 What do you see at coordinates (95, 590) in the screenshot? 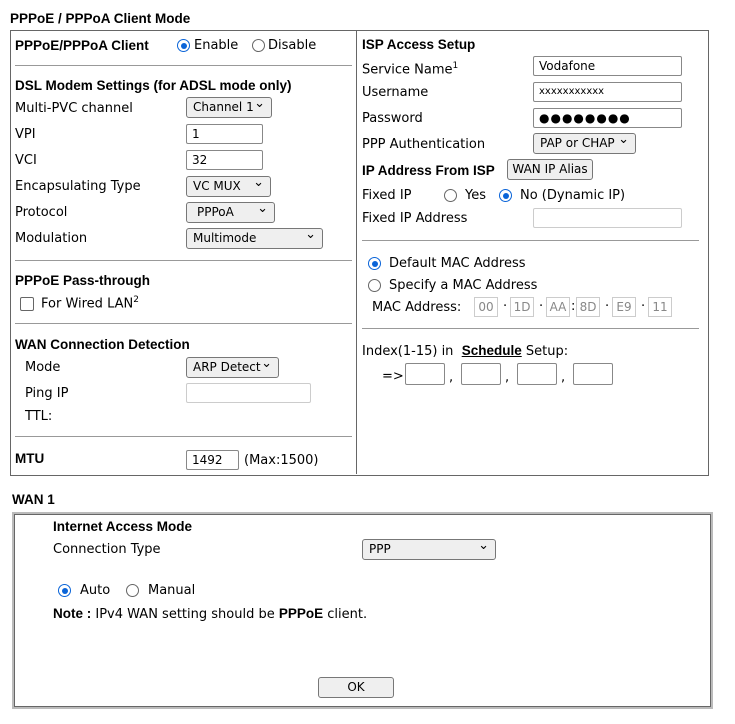
I see `auto-label: Auto` at bounding box center [95, 590].